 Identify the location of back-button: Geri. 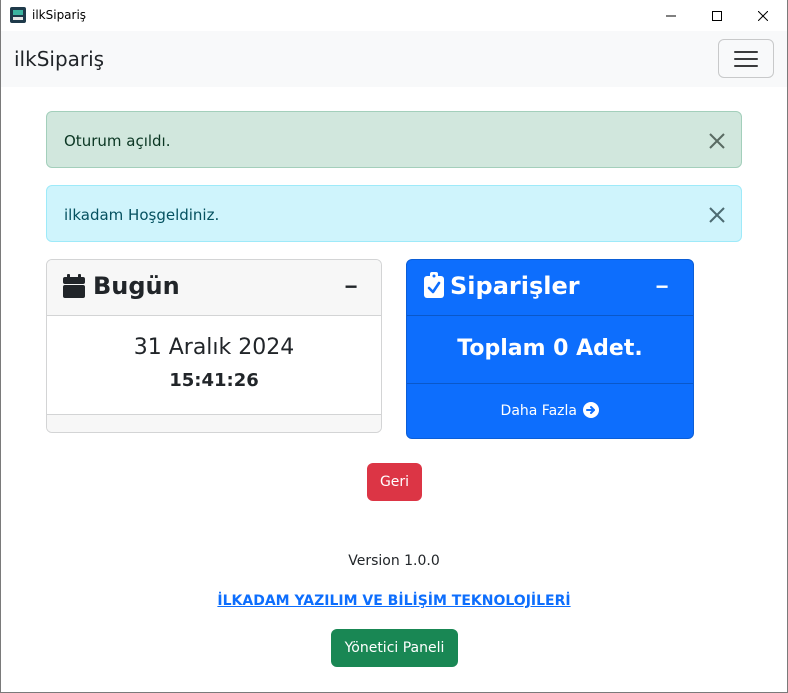
(394, 482).